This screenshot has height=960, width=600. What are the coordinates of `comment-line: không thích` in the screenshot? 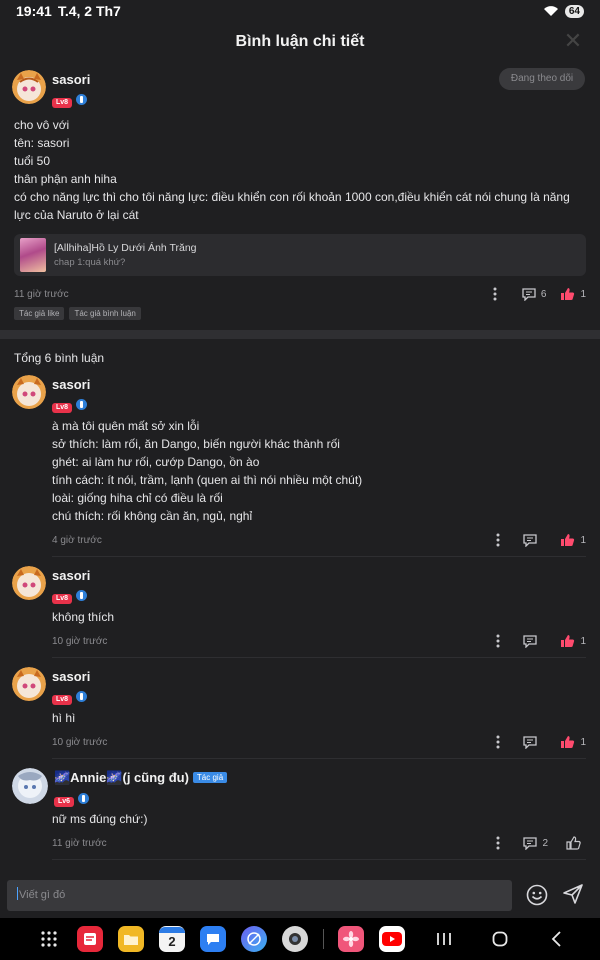 It's located at (83, 617).